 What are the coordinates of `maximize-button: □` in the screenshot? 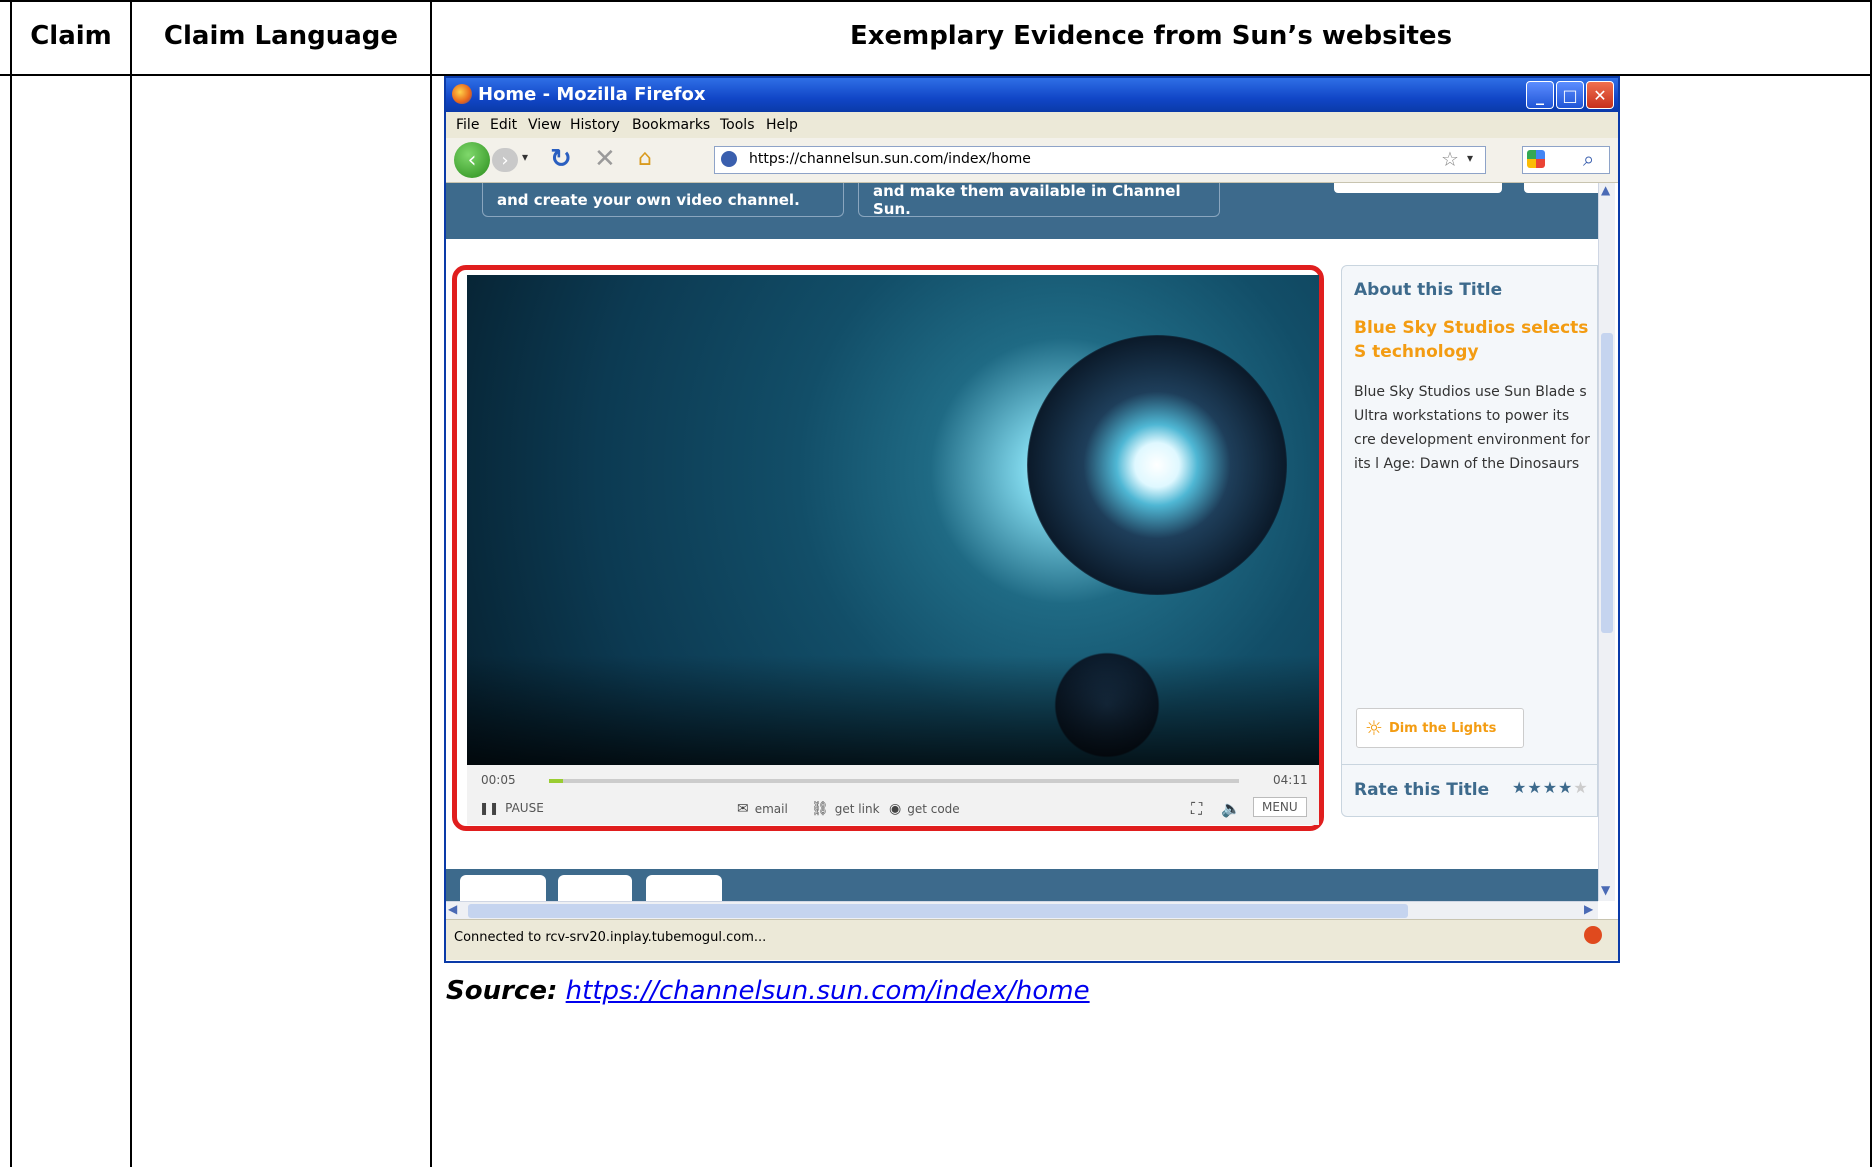 It's located at (1570, 95).